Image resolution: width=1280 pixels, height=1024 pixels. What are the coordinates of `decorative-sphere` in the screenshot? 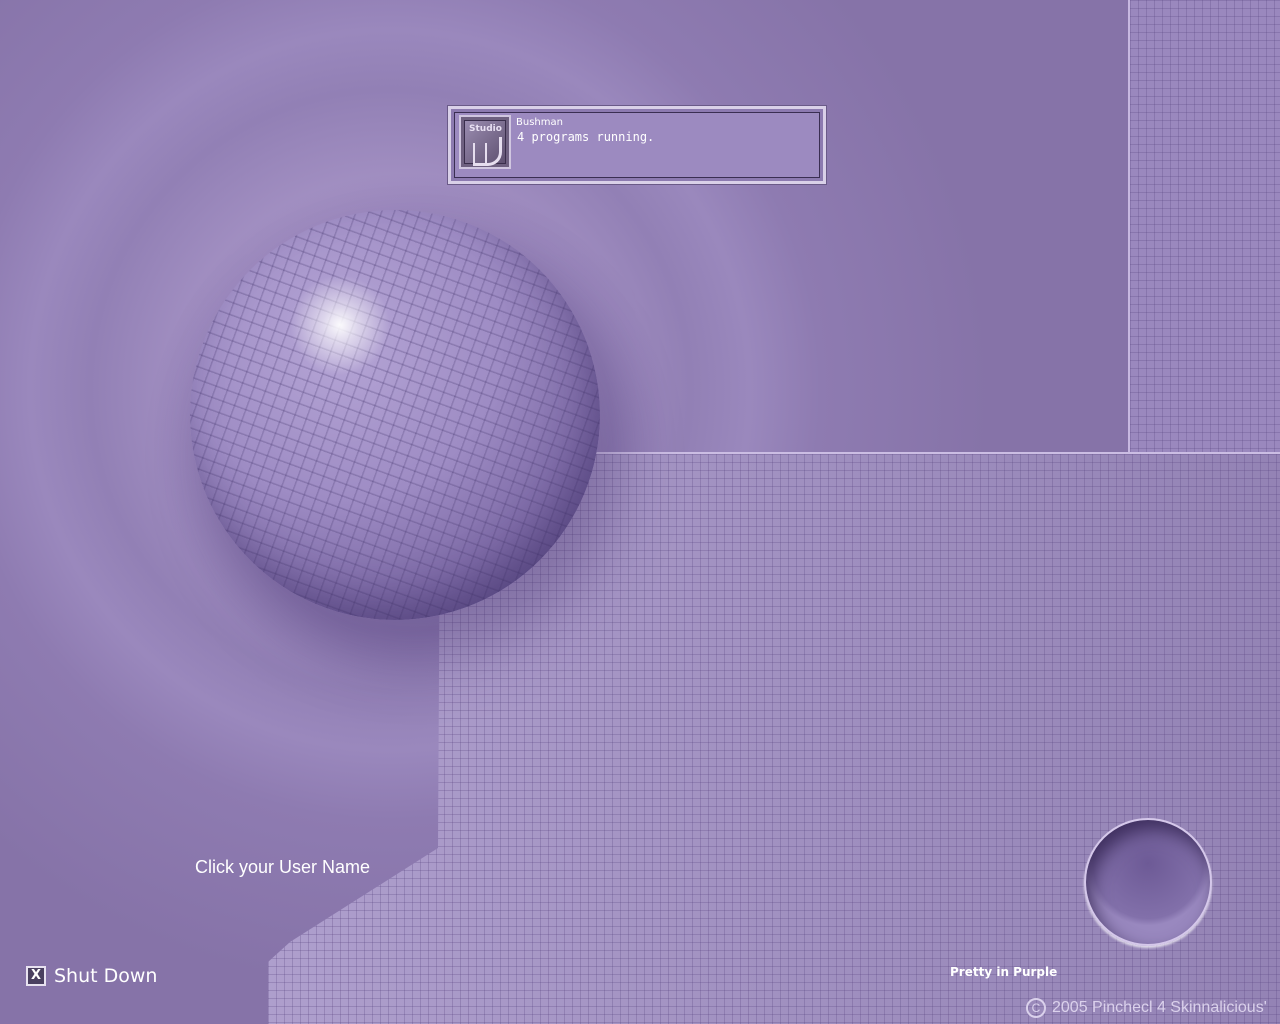 It's located at (395, 415).